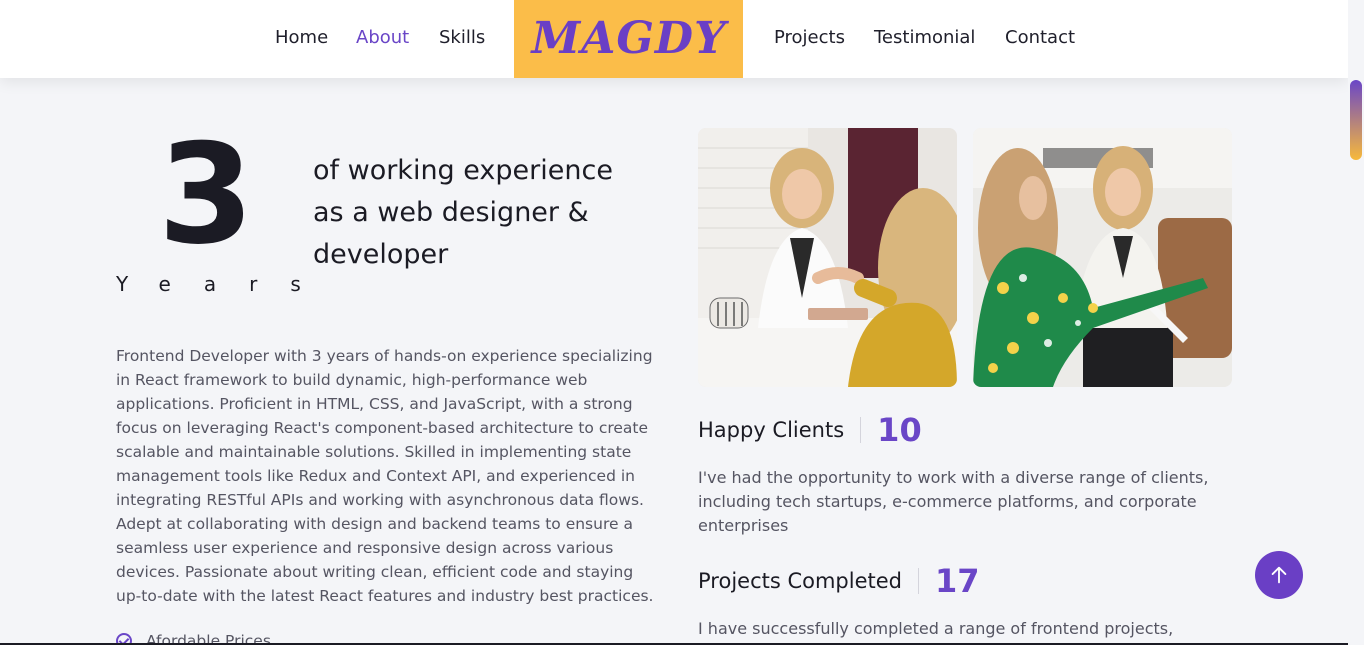 The width and height of the screenshot is (1364, 645). I want to click on logo-wordmark: MAGDY, so click(629, 38).